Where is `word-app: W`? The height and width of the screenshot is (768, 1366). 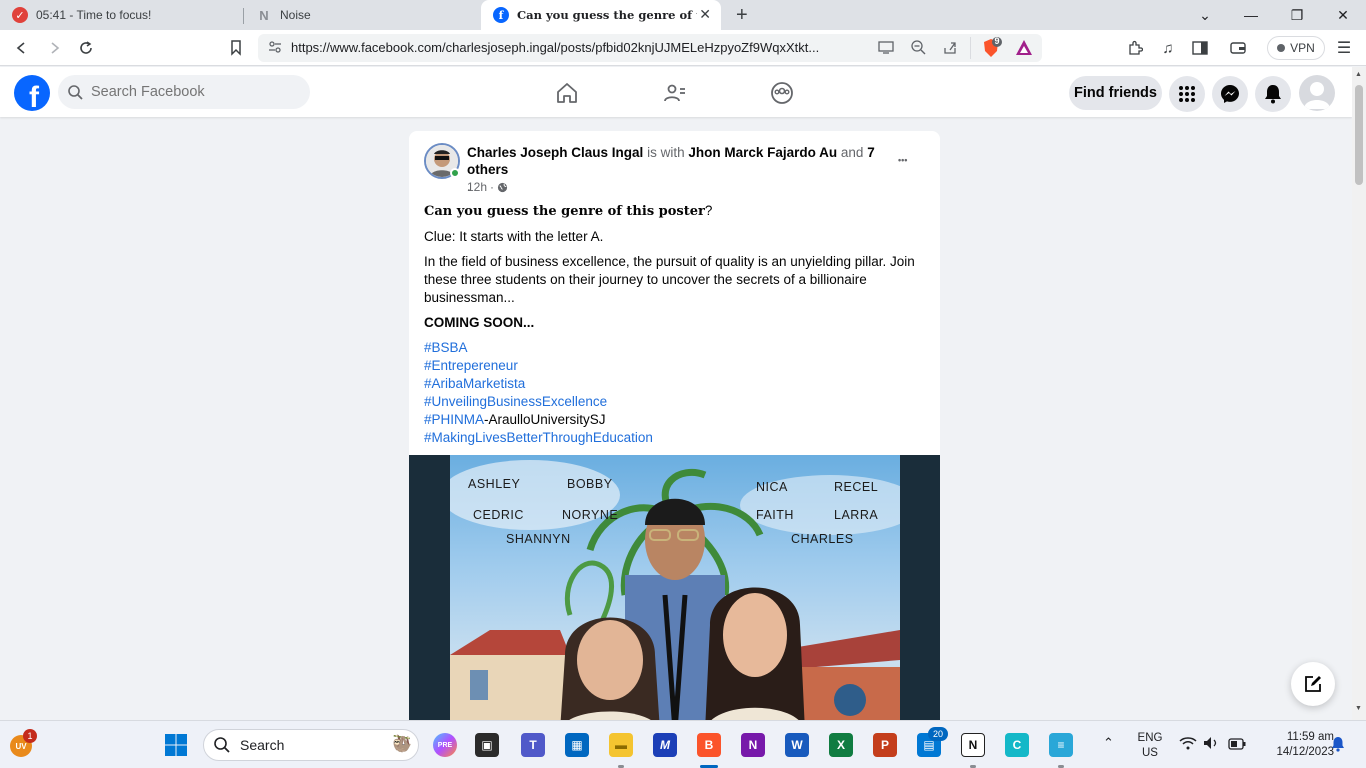 word-app: W is located at coordinates (797, 745).